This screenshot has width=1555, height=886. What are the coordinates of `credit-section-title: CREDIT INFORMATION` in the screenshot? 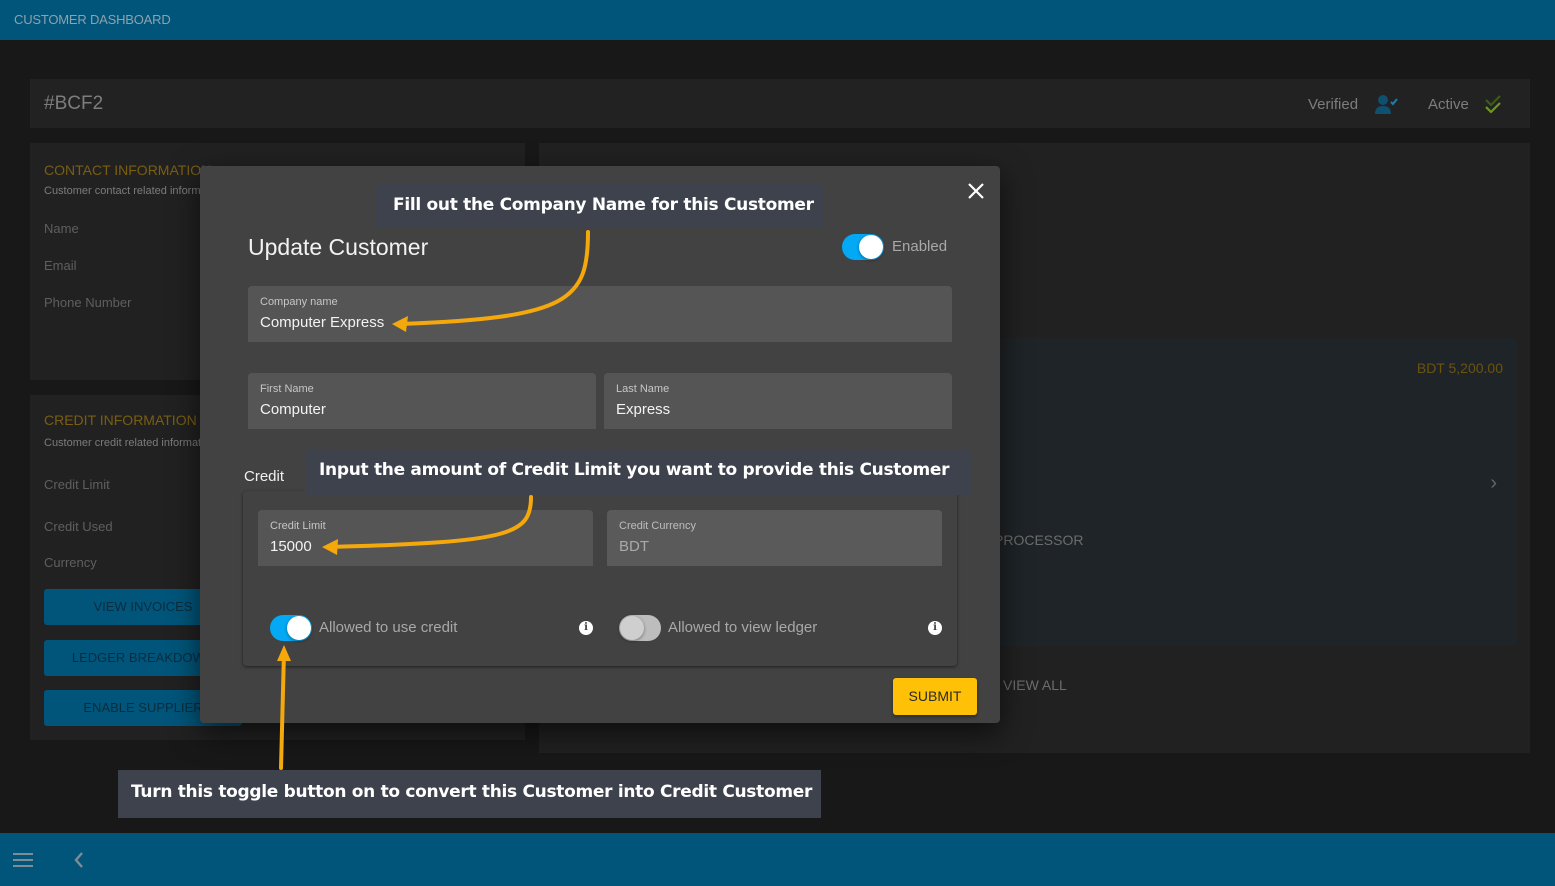 It's located at (120, 420).